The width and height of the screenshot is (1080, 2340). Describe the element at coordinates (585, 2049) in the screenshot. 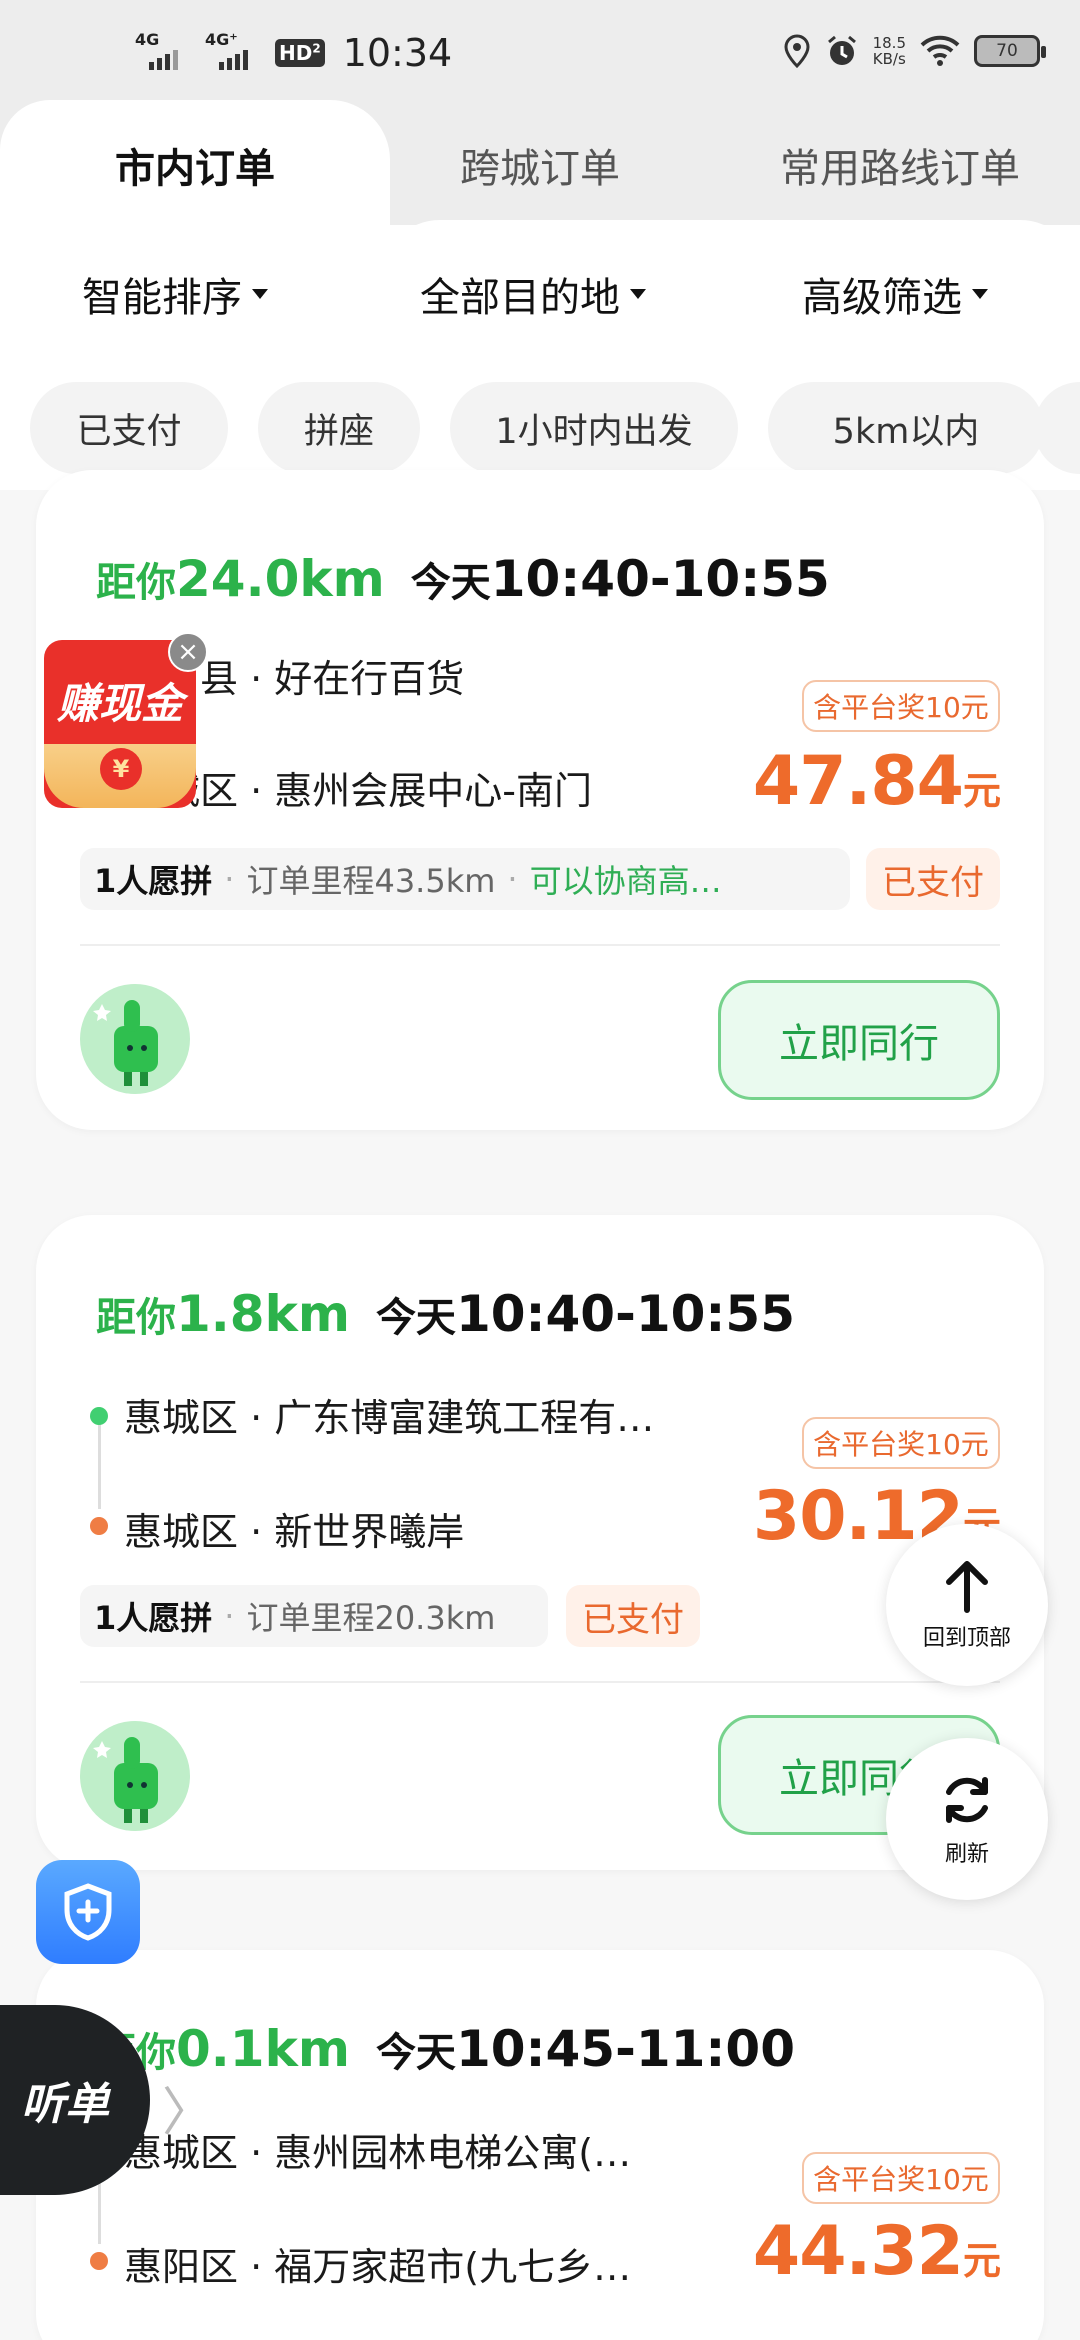

I see `departure-time: 今天10:45-11:00` at that location.